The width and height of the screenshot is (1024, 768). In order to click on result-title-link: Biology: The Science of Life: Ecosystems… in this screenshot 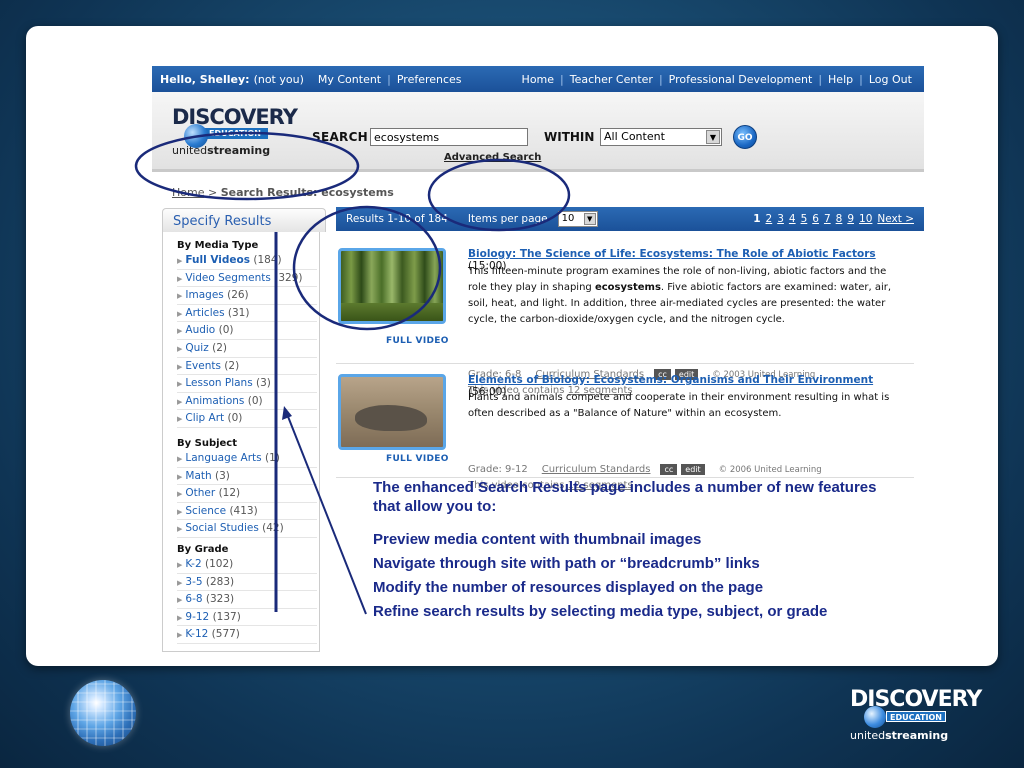, I will do `click(672, 254)`.